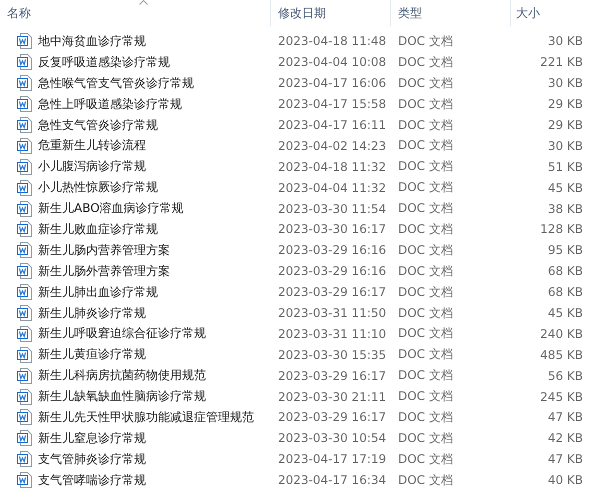 This screenshot has width=591, height=504. Describe the element at coordinates (98, 187) in the screenshot. I see `file-name: 小儿热性惊厥诊疗常规` at that location.